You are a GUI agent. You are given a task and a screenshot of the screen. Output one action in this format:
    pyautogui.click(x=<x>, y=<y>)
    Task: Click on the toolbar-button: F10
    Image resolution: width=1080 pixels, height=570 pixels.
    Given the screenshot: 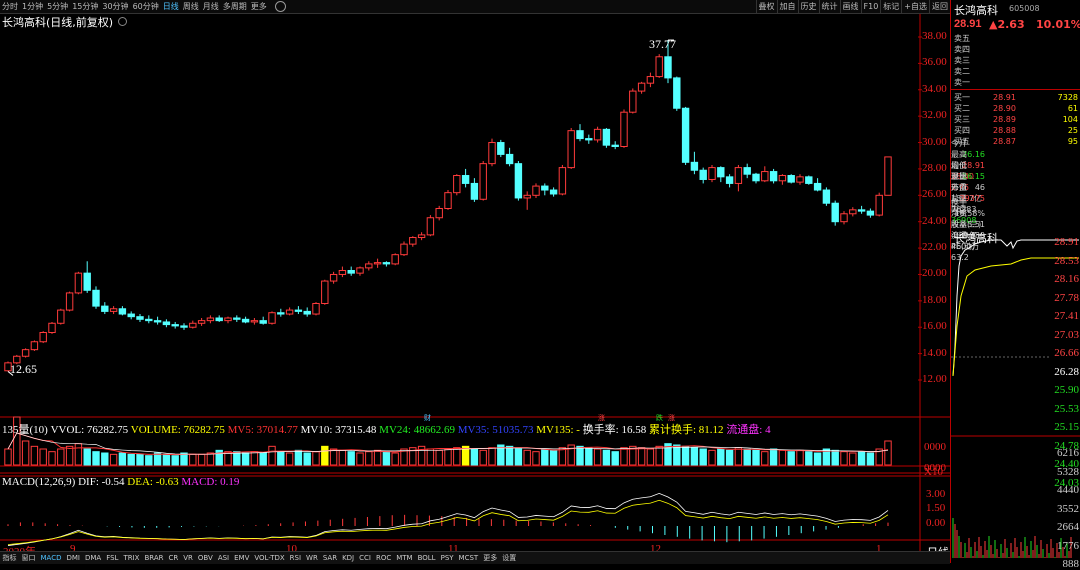 What is the action you would take?
    pyautogui.click(x=870, y=6)
    